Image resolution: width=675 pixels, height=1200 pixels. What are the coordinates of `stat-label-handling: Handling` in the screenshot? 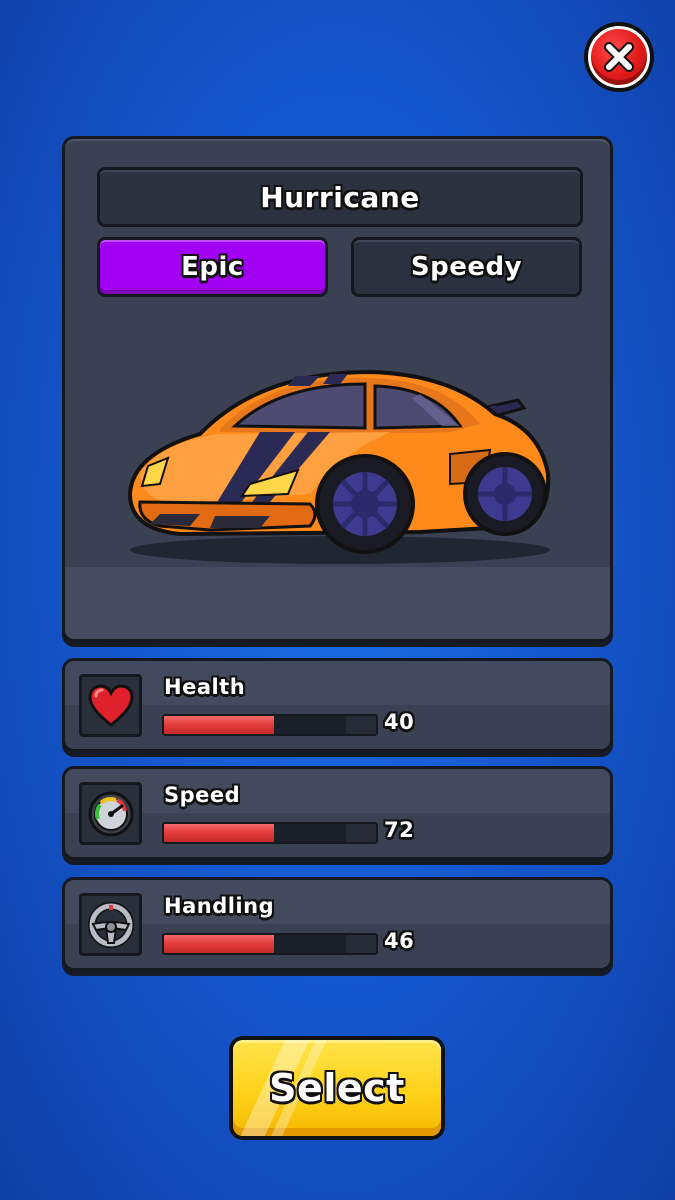 It's located at (219, 906).